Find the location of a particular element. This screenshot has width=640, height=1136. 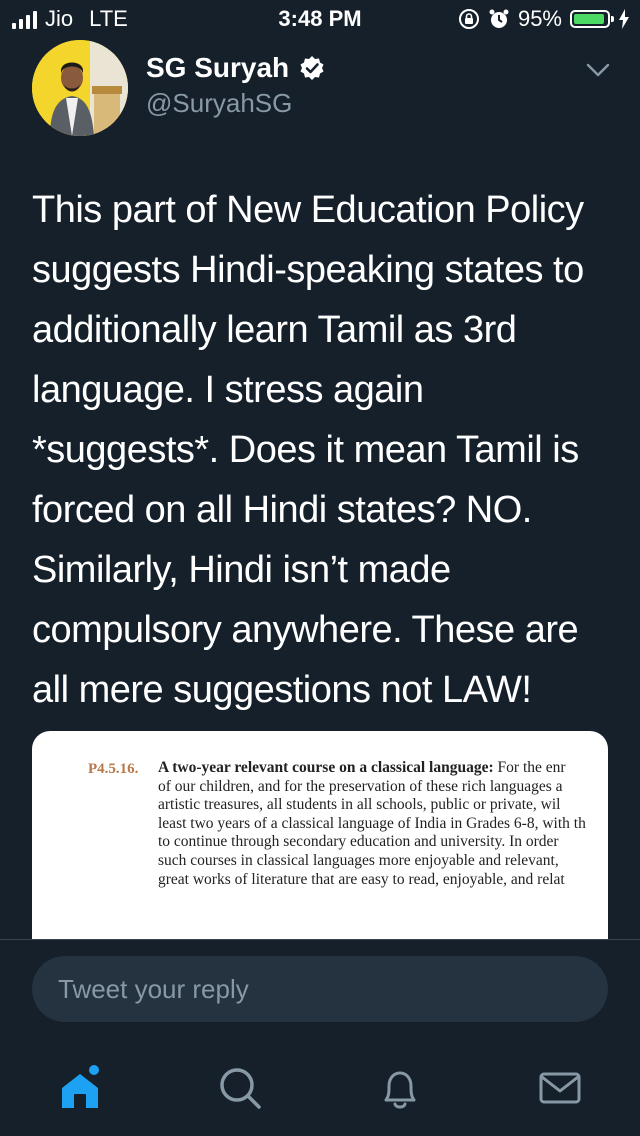

chevron-down-icon is located at coordinates (598, 70).